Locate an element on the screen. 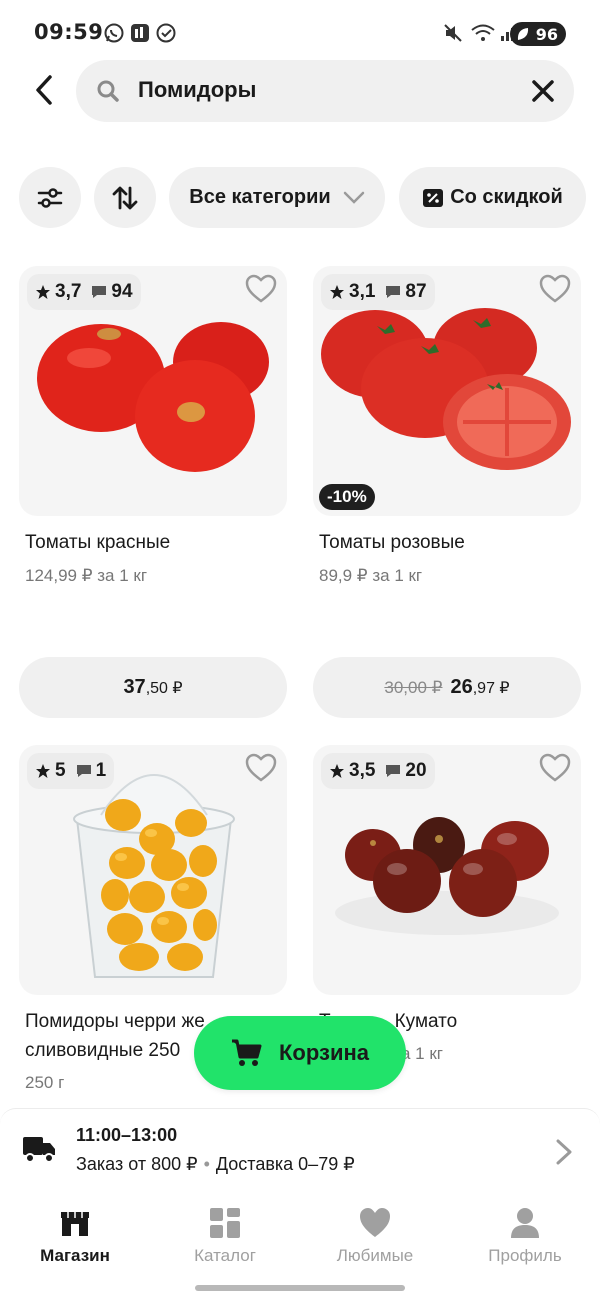  categories-dropdown: Все категории is located at coordinates (277, 197).